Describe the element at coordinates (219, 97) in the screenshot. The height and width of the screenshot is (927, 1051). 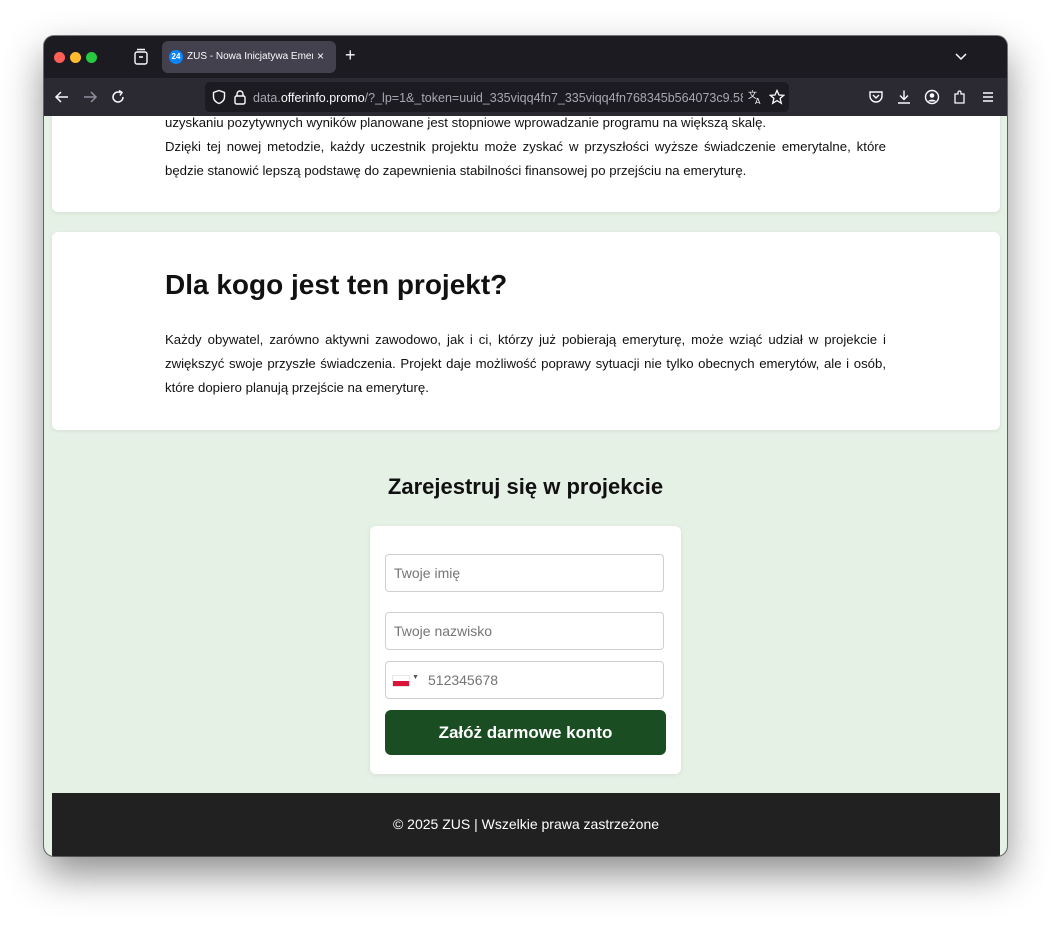
I see `tracking-protection-shield-icon` at that location.